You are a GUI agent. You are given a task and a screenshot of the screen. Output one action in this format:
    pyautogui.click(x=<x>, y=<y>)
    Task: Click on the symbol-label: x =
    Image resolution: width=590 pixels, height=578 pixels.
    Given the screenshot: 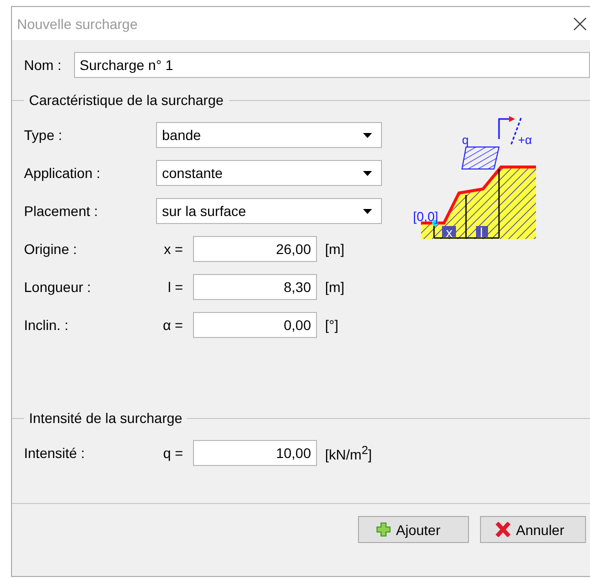 What is the action you would take?
    pyautogui.click(x=172, y=249)
    